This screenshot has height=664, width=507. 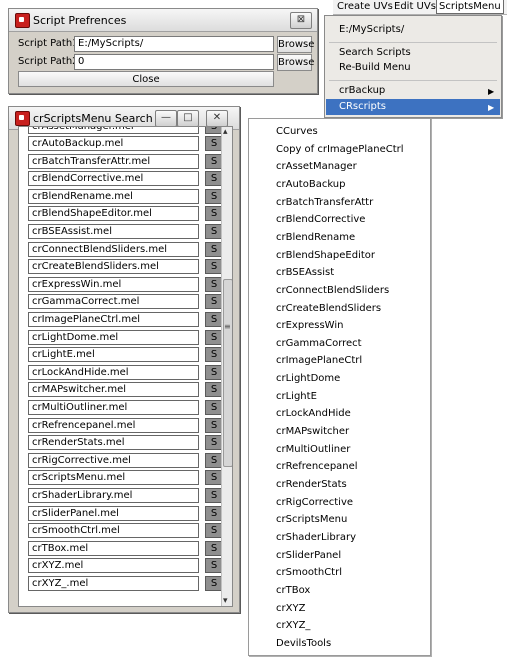 What do you see at coordinates (290, 608) in the screenshot?
I see `submenu-item: crXYZ` at bounding box center [290, 608].